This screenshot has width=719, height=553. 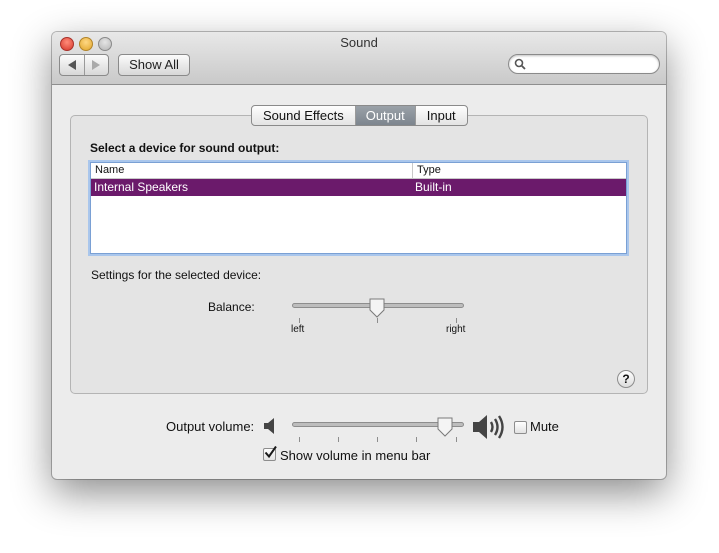 What do you see at coordinates (626, 379) in the screenshot?
I see `help-button: ?` at bounding box center [626, 379].